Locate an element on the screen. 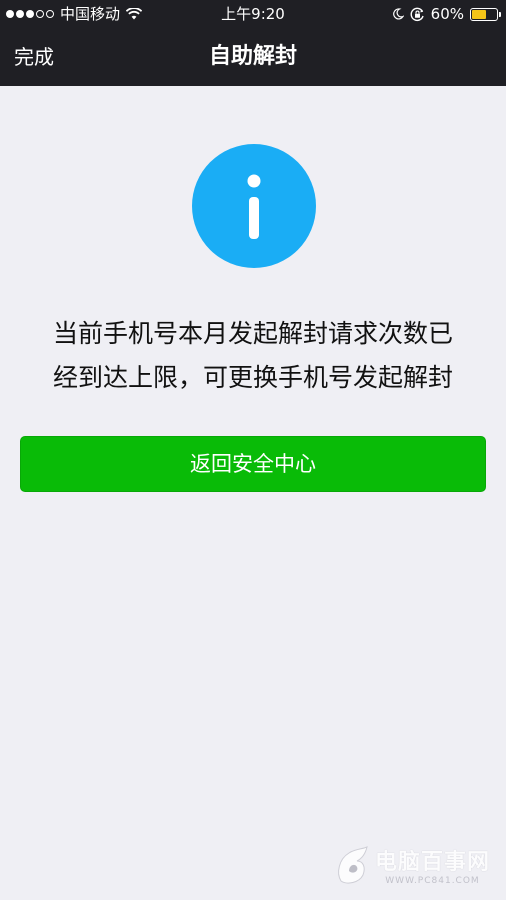  limit-message: 当前手机号本月发起解封请求次数已 经到达上限，可更换手机号发起解封 is located at coordinates (253, 356).